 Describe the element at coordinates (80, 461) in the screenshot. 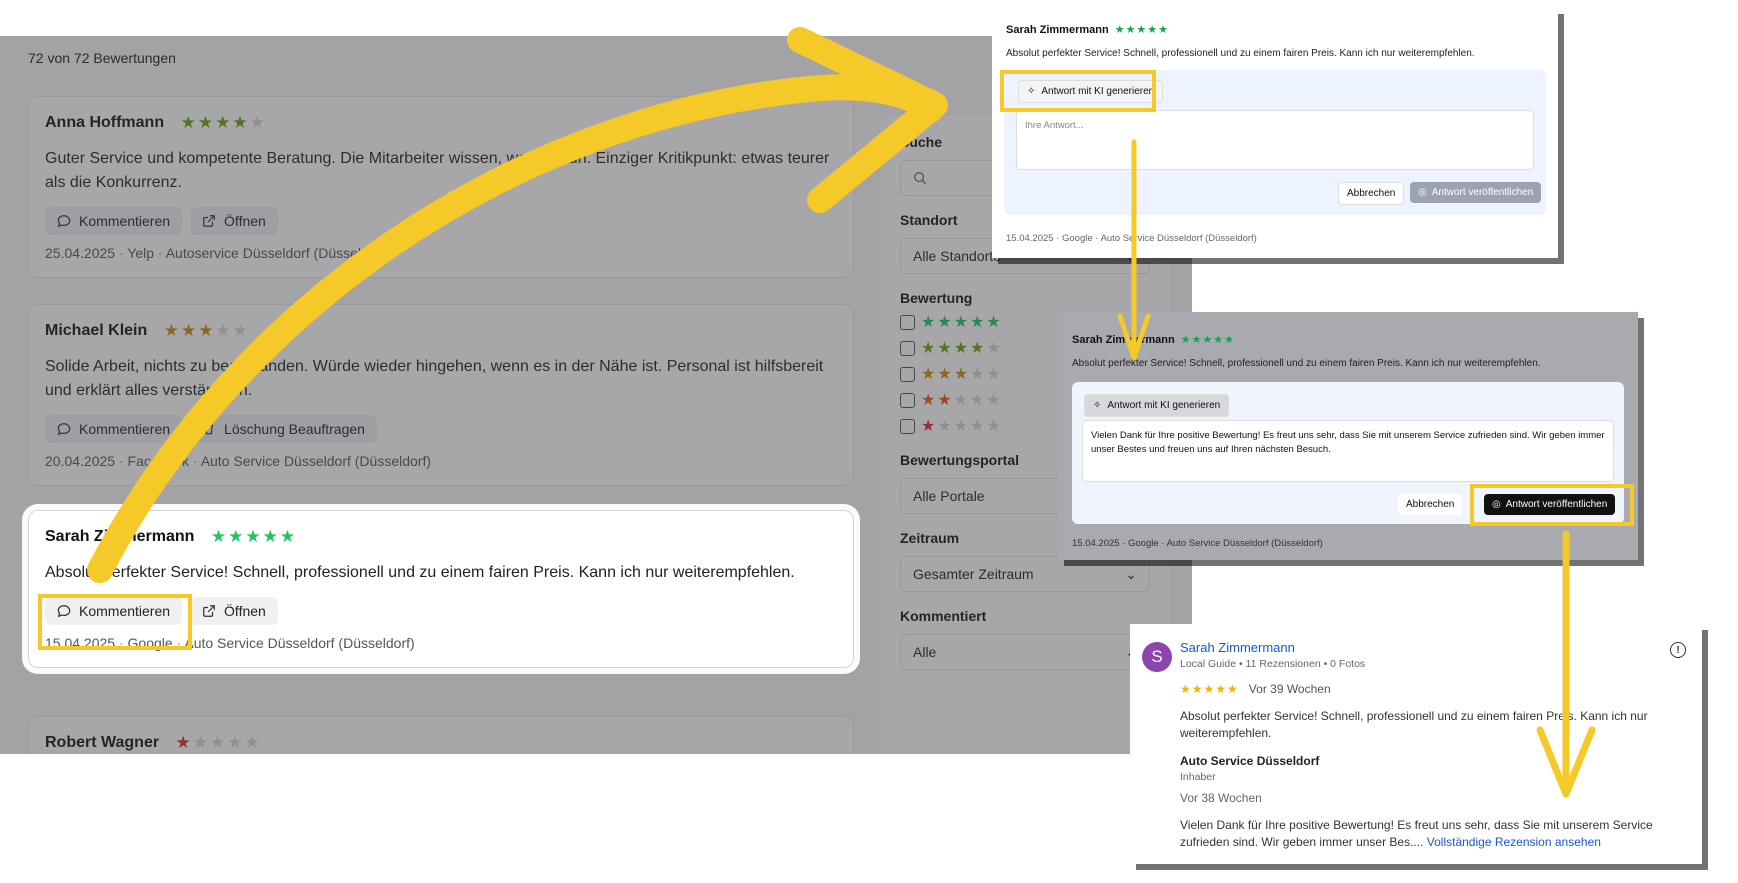

I see `review-date: 20.04.2025` at that location.